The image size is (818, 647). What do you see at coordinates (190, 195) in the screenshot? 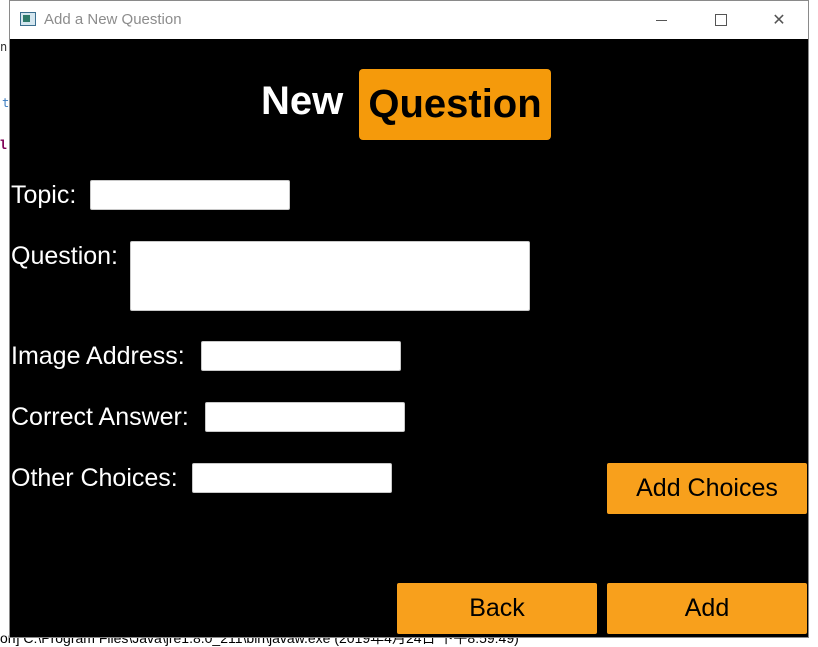
I see `topic-input` at bounding box center [190, 195].